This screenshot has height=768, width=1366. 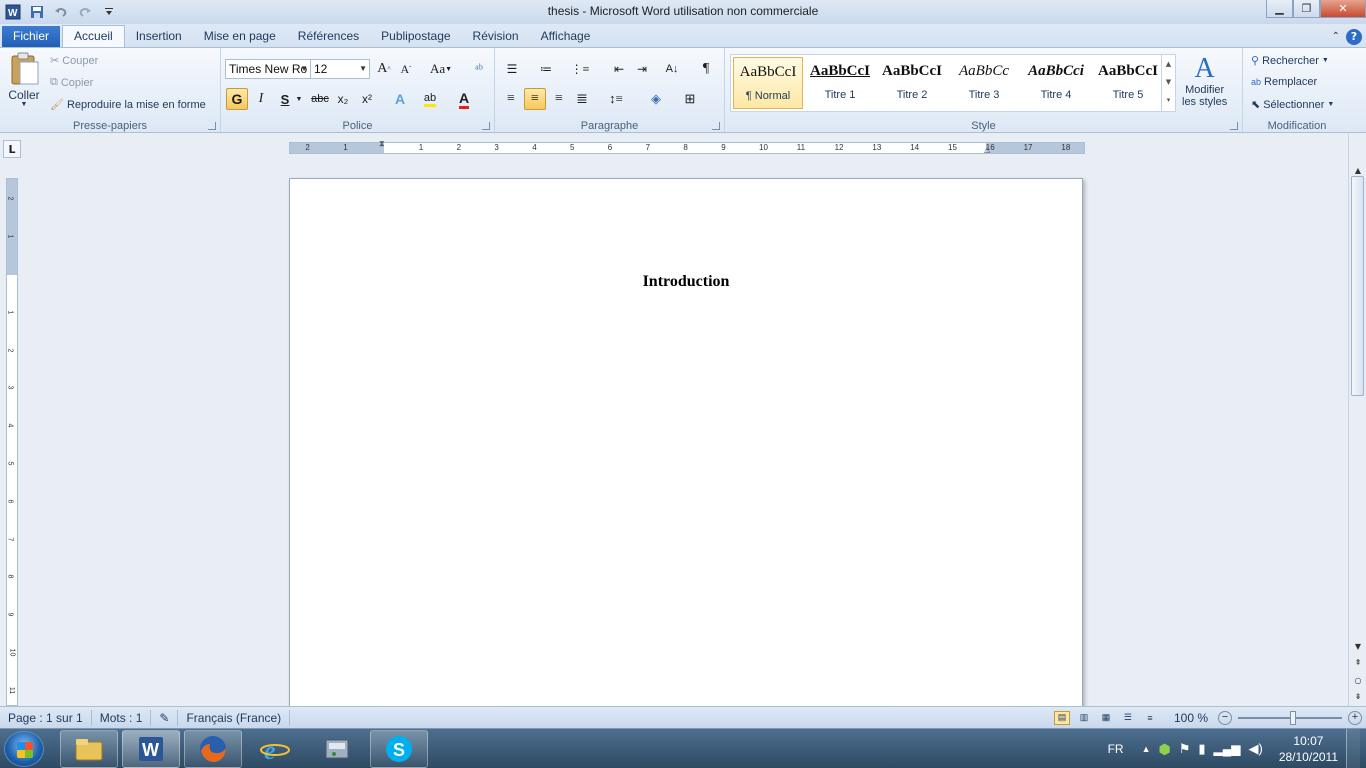 What do you see at coordinates (1146, 749) in the screenshot?
I see `show-hidden-icons-icon: ▲` at bounding box center [1146, 749].